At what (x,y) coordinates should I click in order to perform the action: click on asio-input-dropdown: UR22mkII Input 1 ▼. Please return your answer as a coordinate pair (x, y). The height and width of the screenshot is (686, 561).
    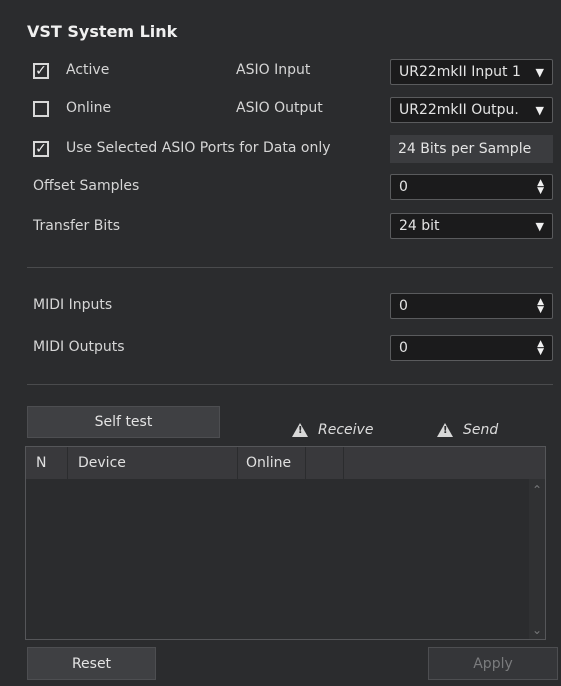
    Looking at the image, I should click on (471, 72).